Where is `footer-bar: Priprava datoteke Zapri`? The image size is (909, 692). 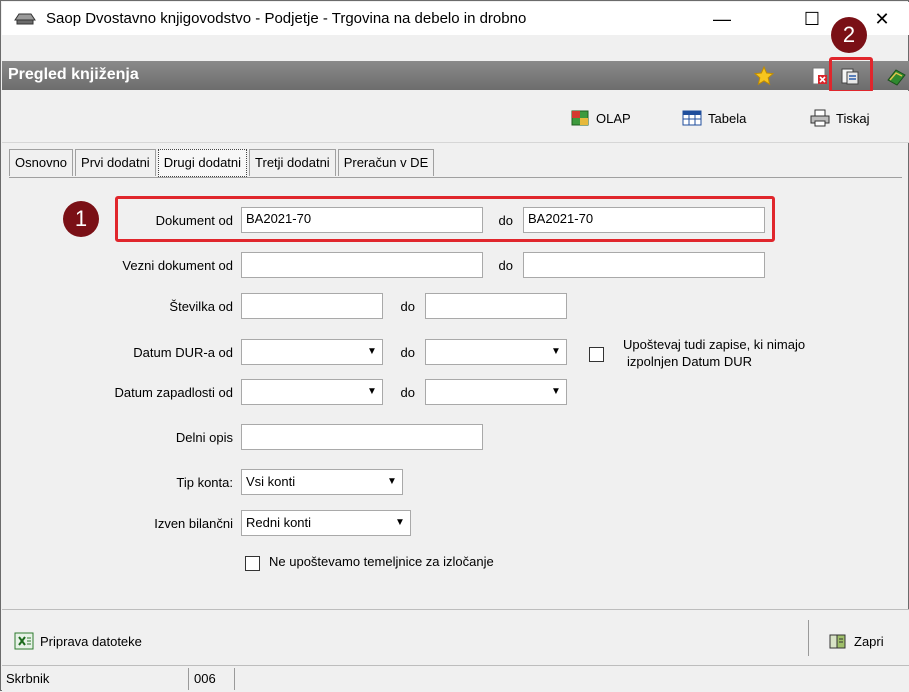
footer-bar: Priprava datoteke Zapri is located at coordinates (455, 637).